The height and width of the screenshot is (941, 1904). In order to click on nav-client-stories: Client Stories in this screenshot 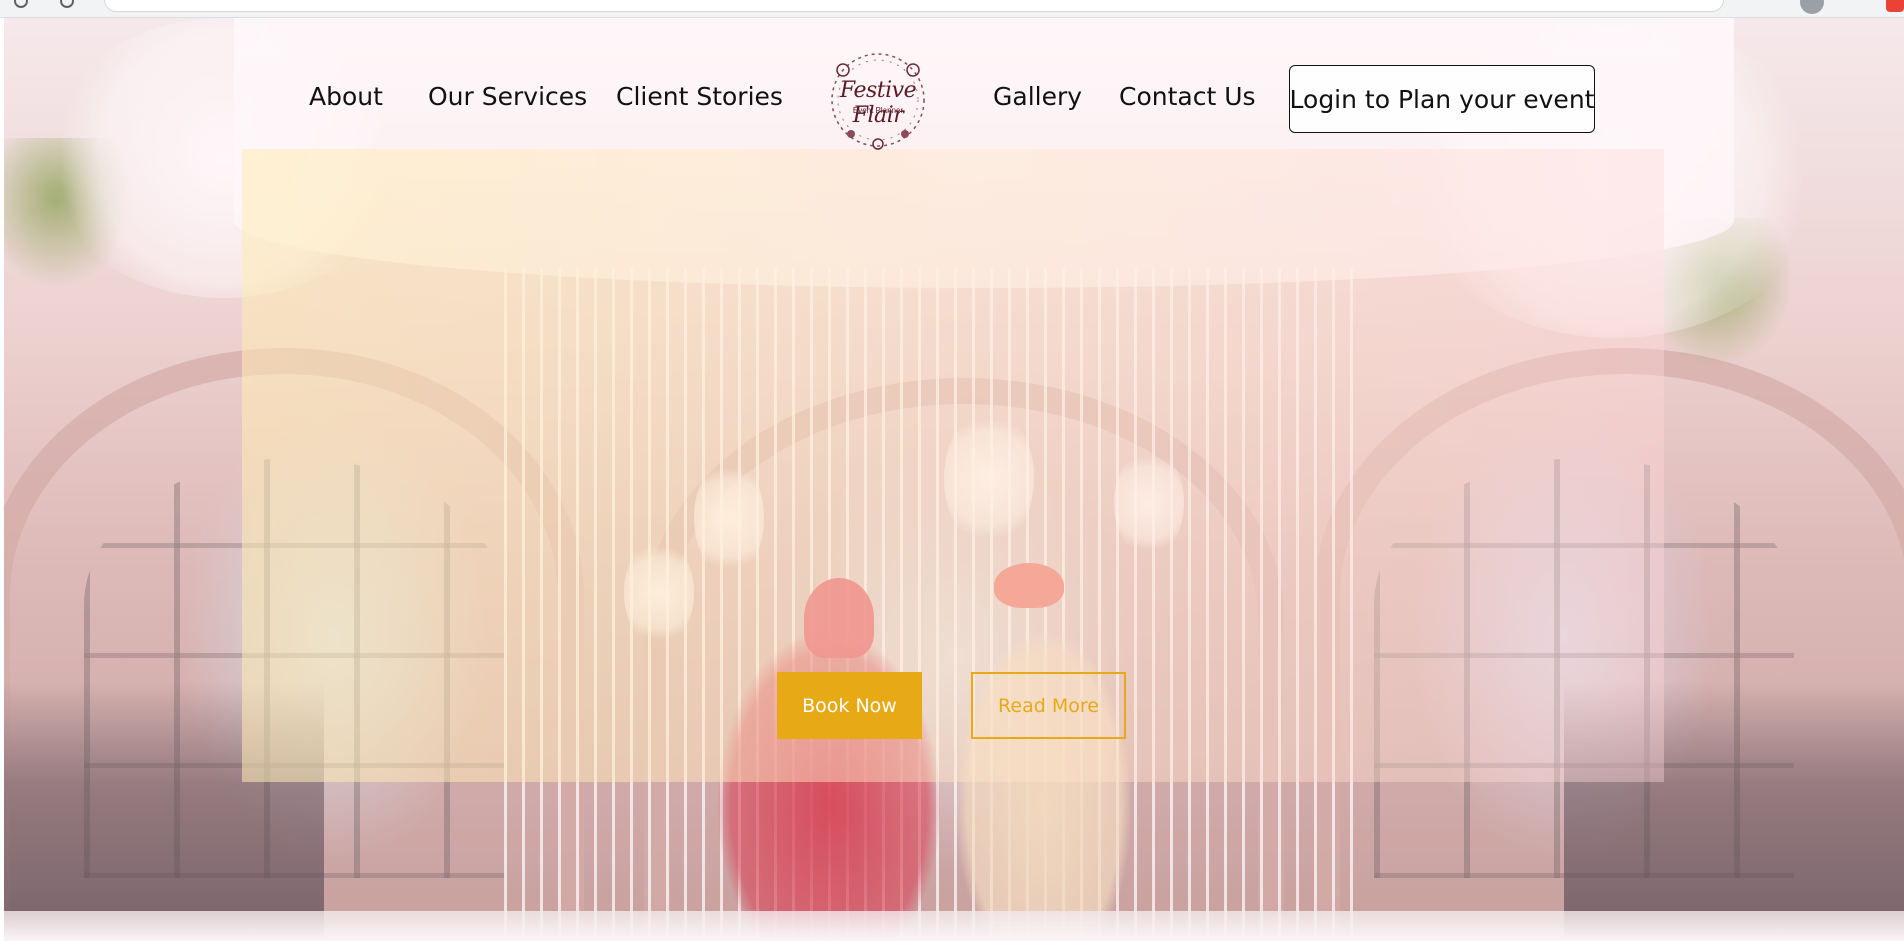, I will do `click(699, 96)`.